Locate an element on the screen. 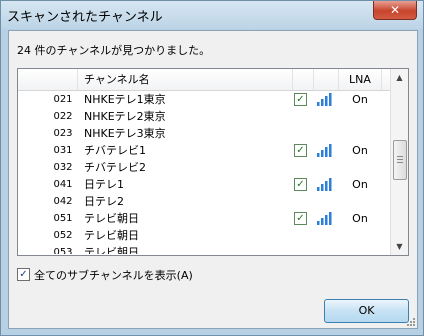 The width and height of the screenshot is (424, 336). channel-name: NHKEテレ1東京 is located at coordinates (125, 99).